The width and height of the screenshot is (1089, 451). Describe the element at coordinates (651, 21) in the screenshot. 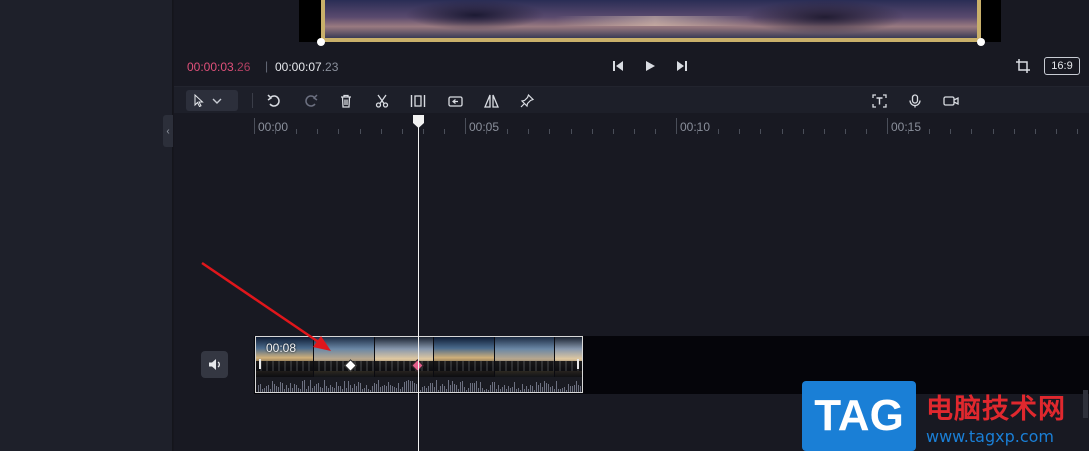

I see `video-frame-image` at that location.